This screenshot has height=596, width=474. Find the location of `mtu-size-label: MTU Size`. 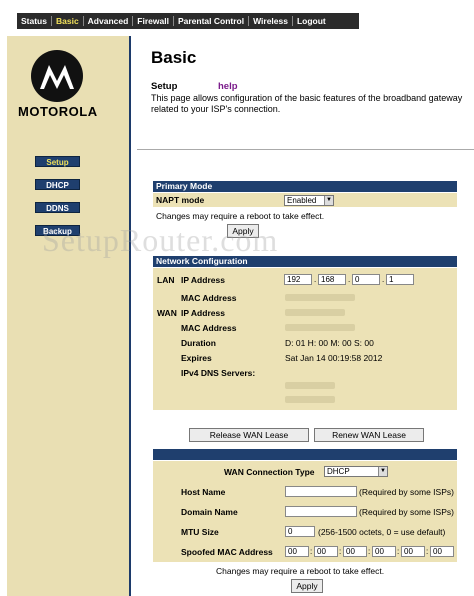

mtu-size-label: MTU Size is located at coordinates (200, 532).